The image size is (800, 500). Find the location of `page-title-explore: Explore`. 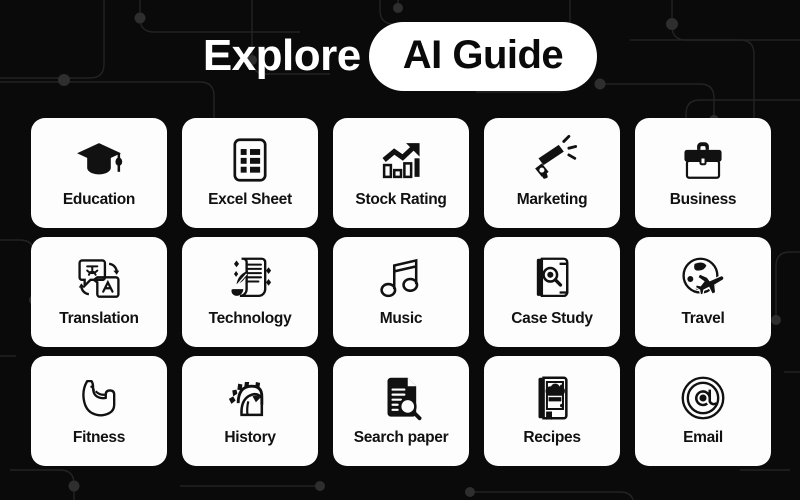

page-title-explore: Explore is located at coordinates (281, 55).